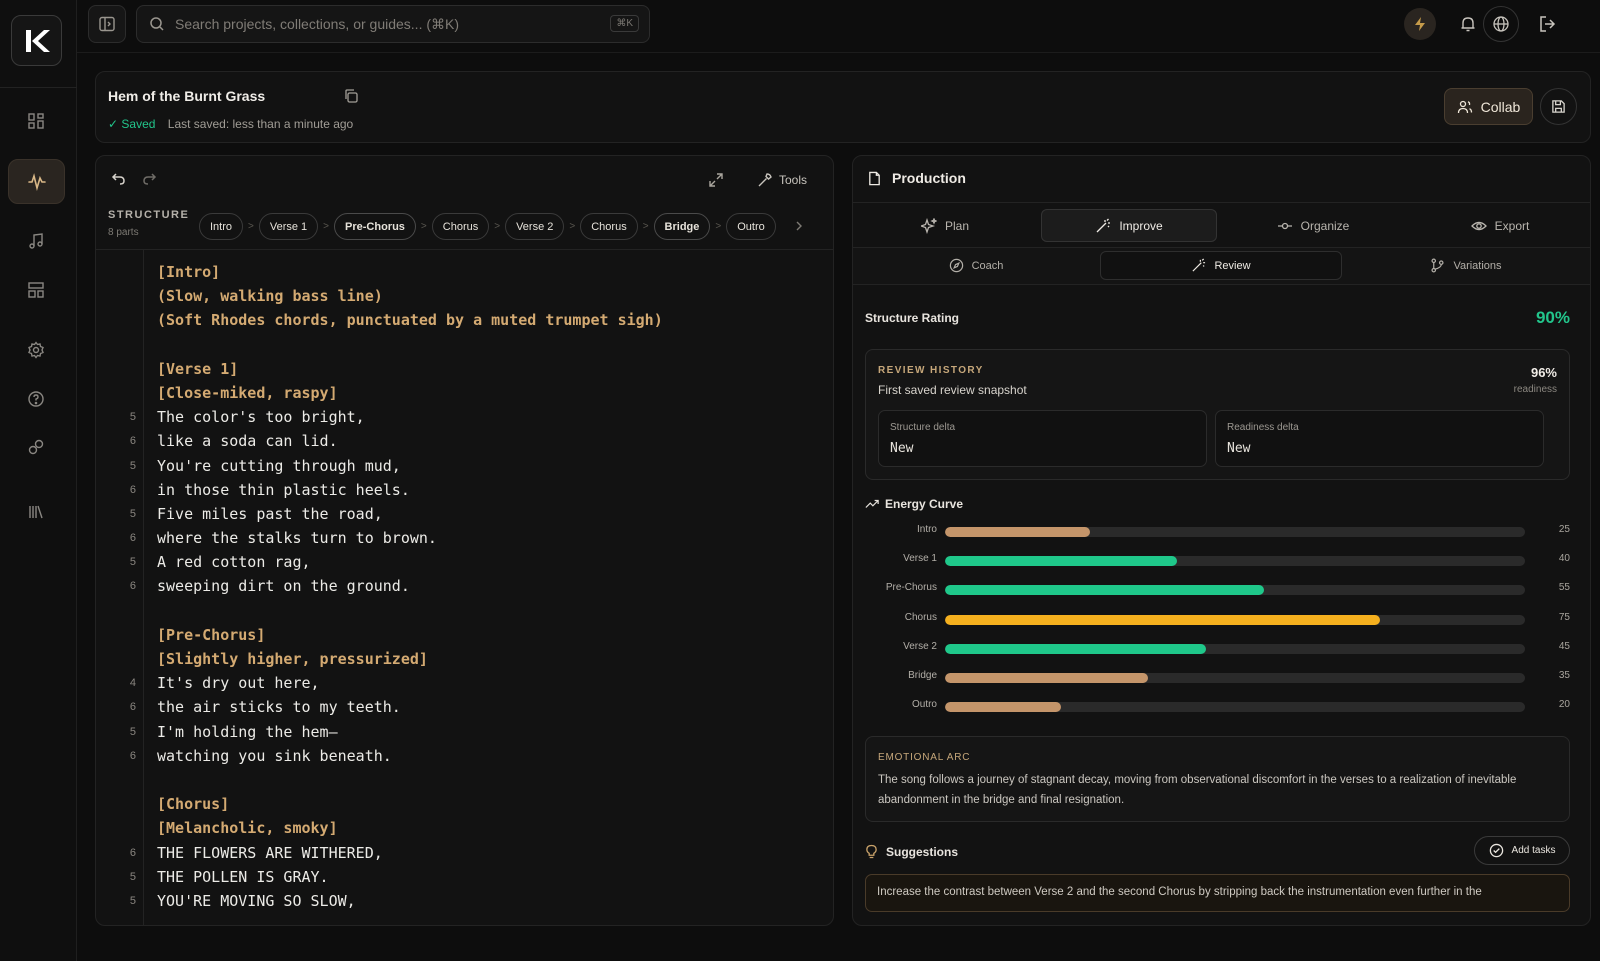  Describe the element at coordinates (945, 225) in the screenshot. I see `tab-plan: Plan` at that location.